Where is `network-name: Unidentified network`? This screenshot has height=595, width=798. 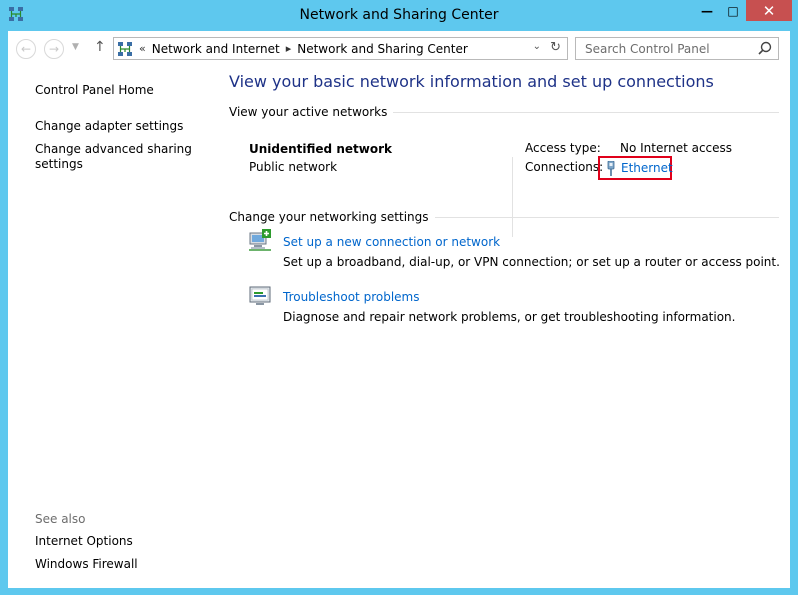 network-name: Unidentified network is located at coordinates (320, 149).